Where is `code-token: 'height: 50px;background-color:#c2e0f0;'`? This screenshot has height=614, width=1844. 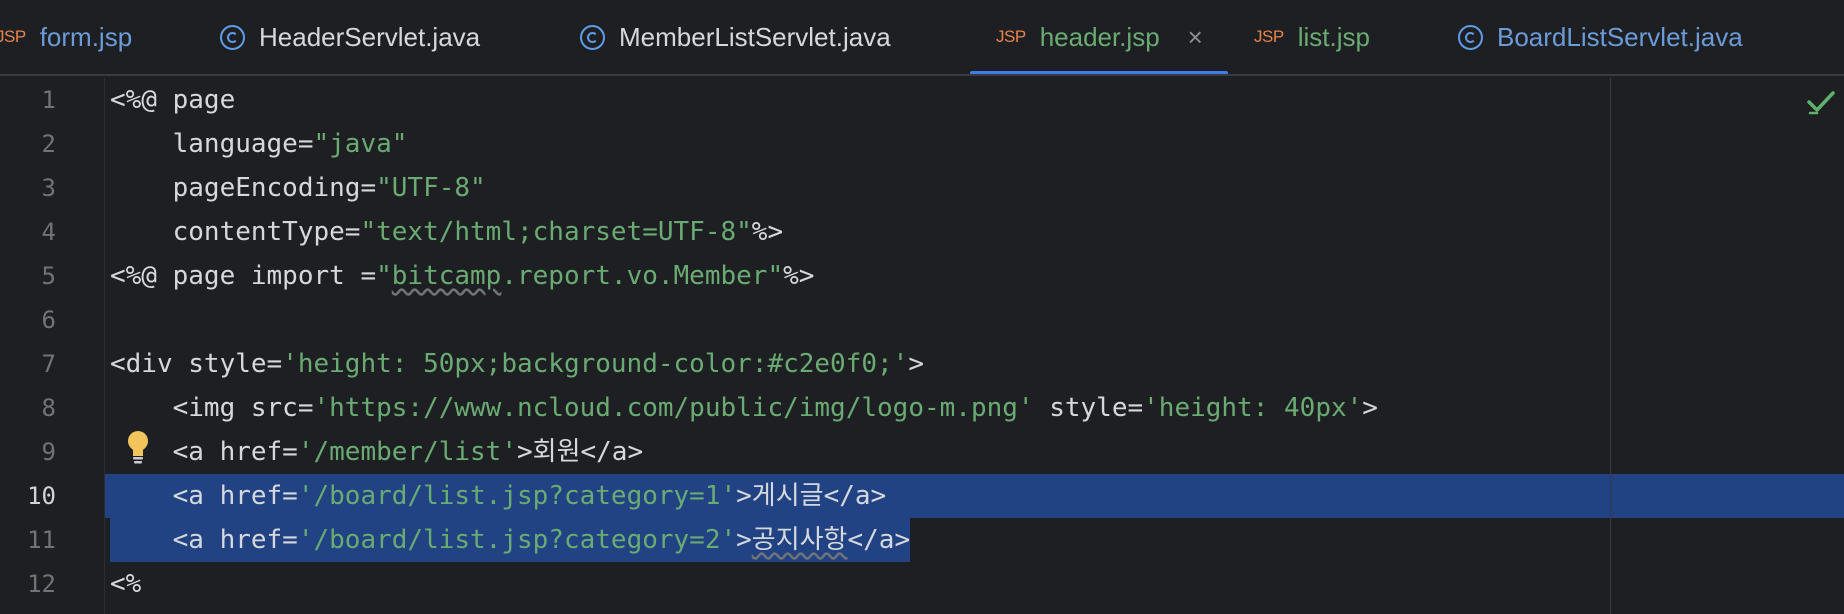
code-token: 'height: 50px;background-color:#c2e0f0;' is located at coordinates (595, 364).